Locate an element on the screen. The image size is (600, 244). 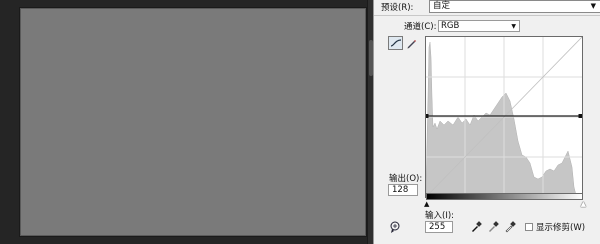
input-slider: ▲ ▲ is located at coordinates (505, 204).